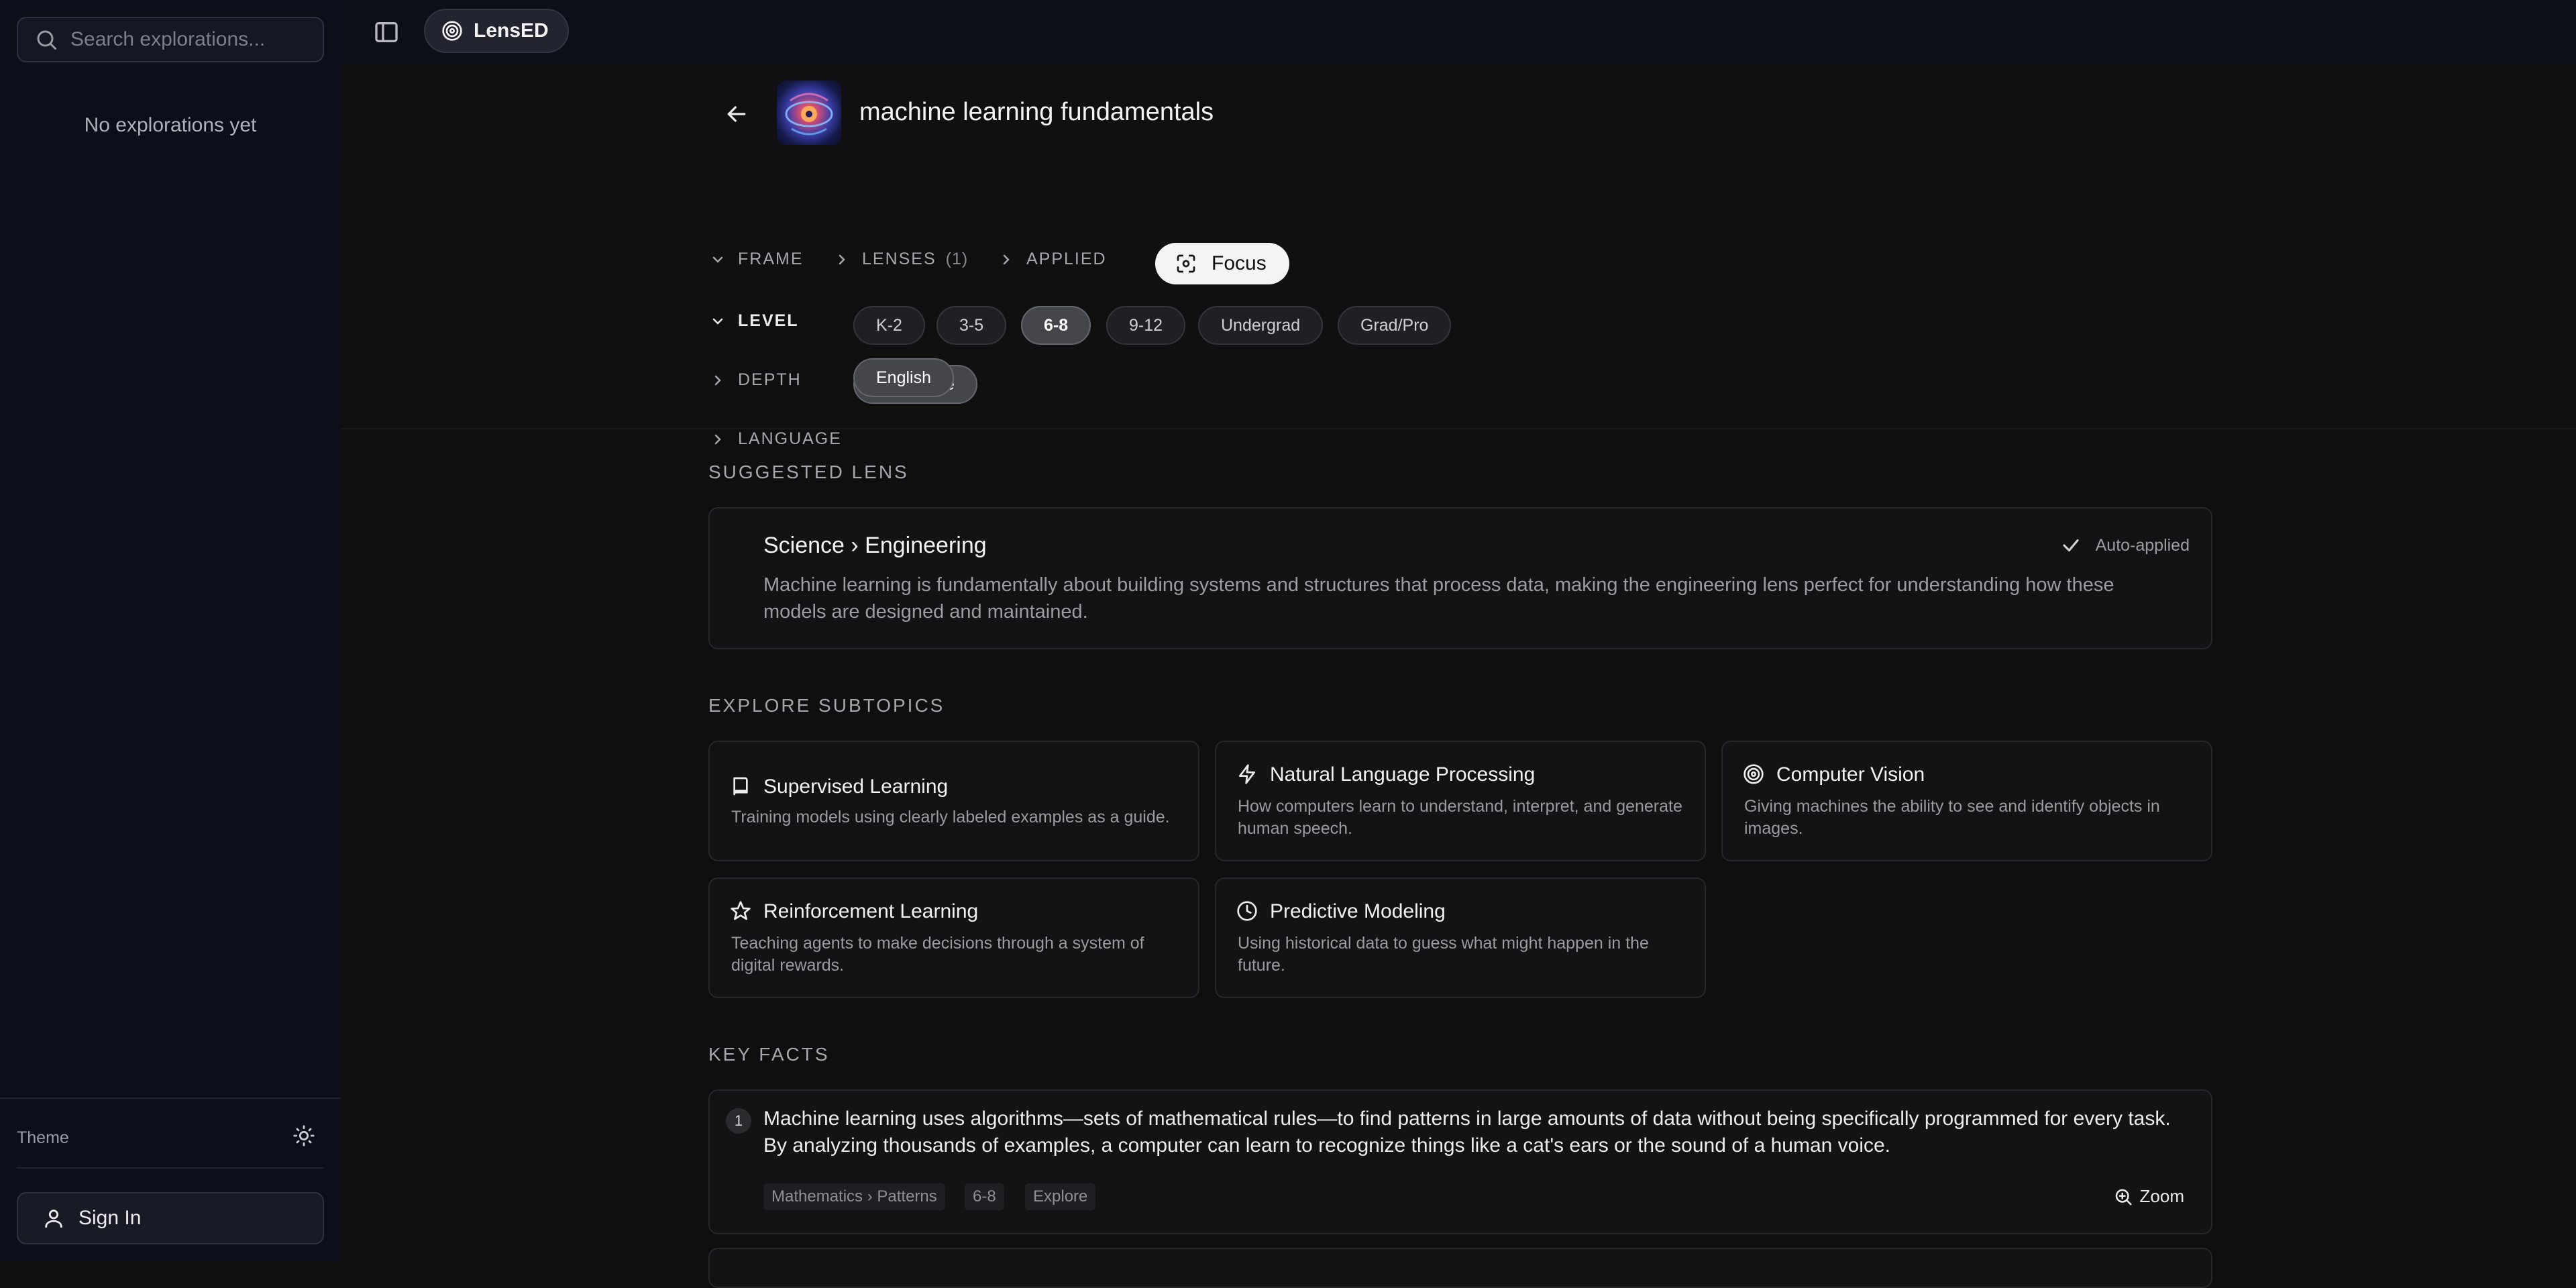 This screenshot has height=1288, width=2576. I want to click on frame-toggle: FRAME, so click(757, 259).